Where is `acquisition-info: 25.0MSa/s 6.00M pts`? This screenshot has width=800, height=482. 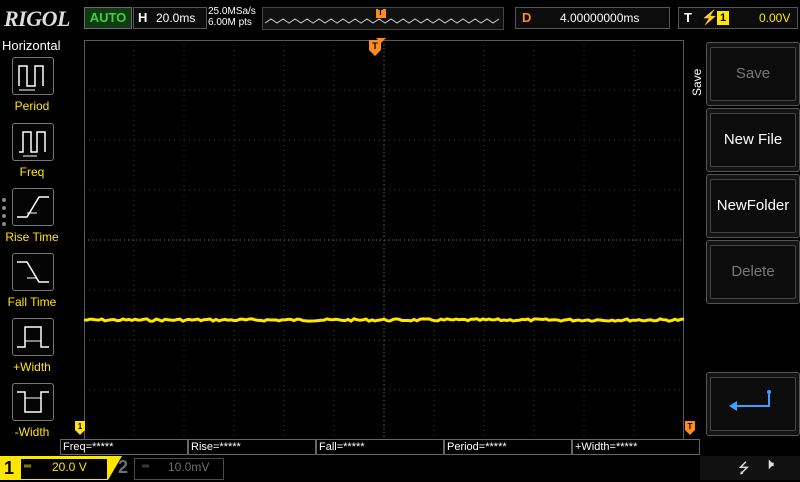 acquisition-info: 25.0MSa/s 6.00M pts is located at coordinates (232, 17).